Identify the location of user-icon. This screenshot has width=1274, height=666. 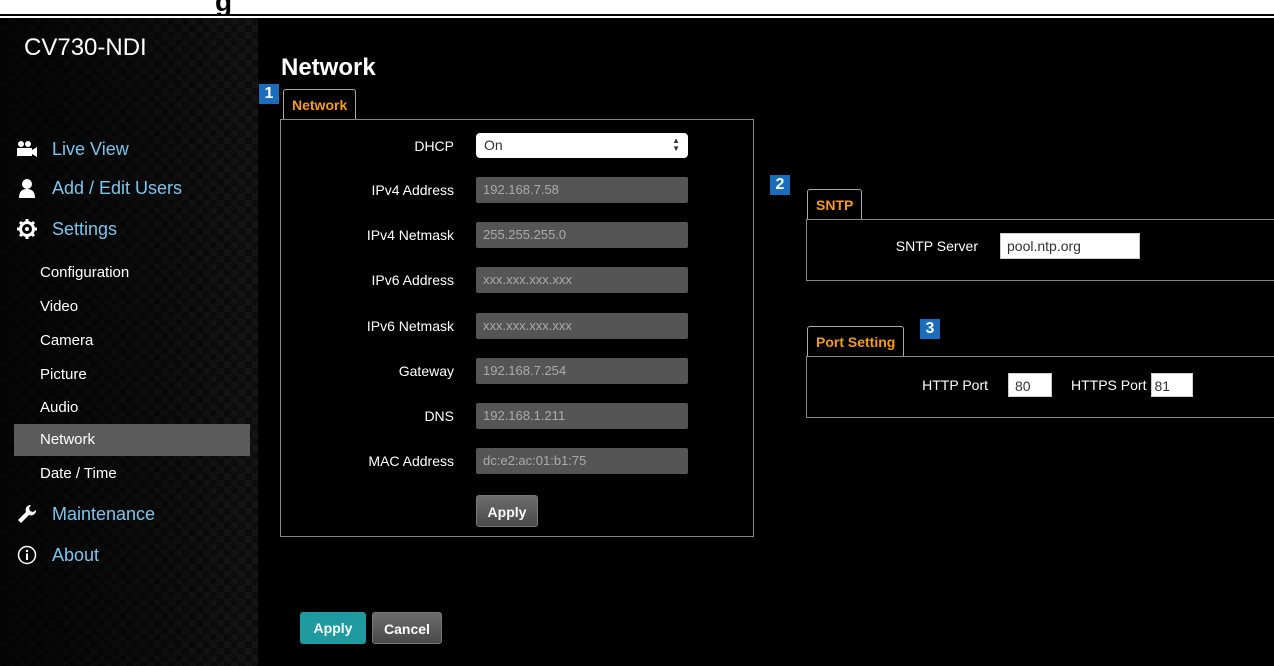
(27, 188).